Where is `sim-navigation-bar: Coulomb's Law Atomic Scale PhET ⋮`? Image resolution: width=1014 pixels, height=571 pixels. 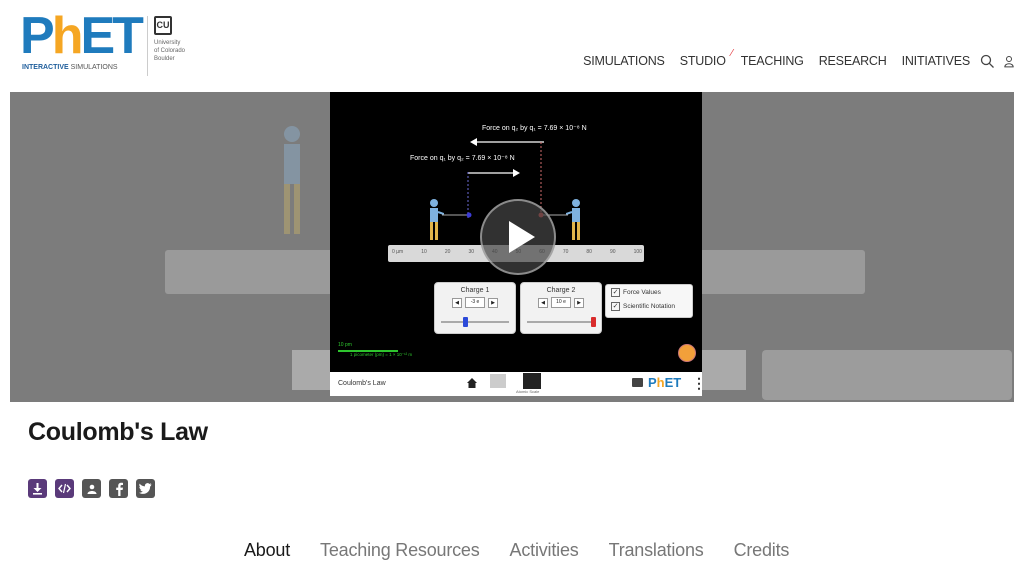 sim-navigation-bar: Coulomb's Law Atomic Scale PhET ⋮ is located at coordinates (516, 384).